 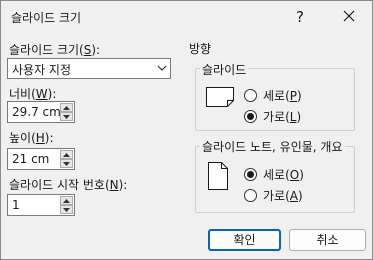 I want to click on help-button: ?, so click(x=300, y=17).